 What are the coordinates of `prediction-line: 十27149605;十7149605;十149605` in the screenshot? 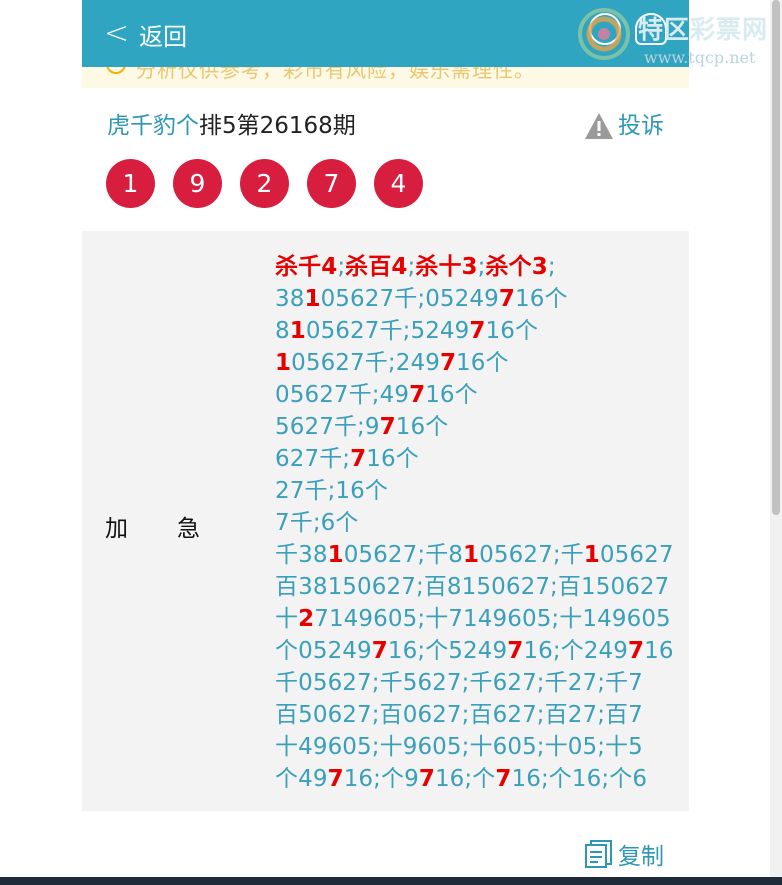 It's located at (480, 619).